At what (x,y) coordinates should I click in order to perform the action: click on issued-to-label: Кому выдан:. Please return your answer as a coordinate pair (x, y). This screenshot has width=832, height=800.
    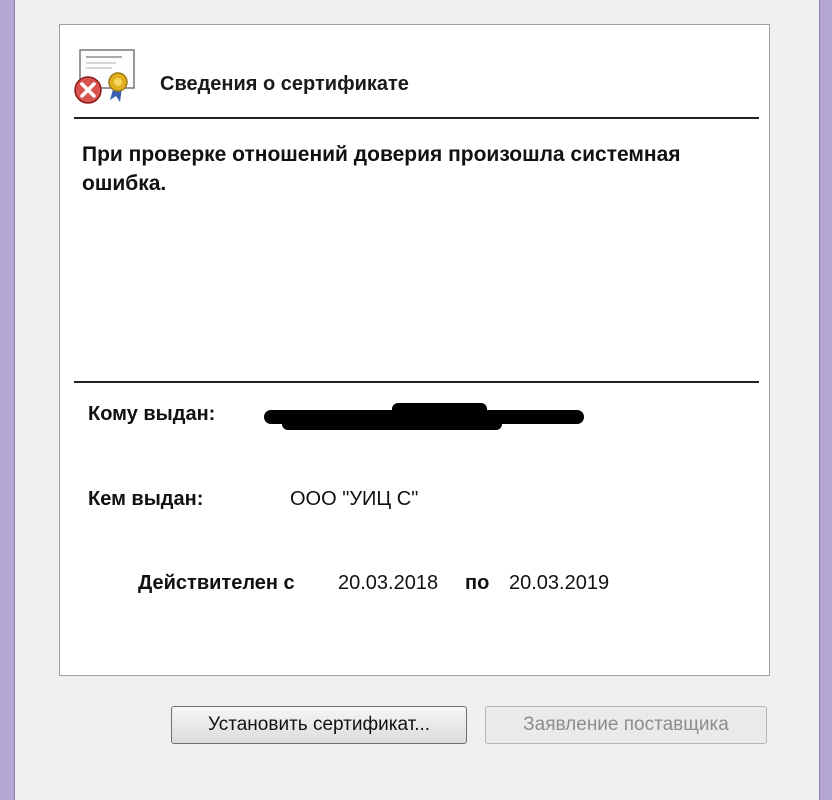
    Looking at the image, I should click on (152, 414).